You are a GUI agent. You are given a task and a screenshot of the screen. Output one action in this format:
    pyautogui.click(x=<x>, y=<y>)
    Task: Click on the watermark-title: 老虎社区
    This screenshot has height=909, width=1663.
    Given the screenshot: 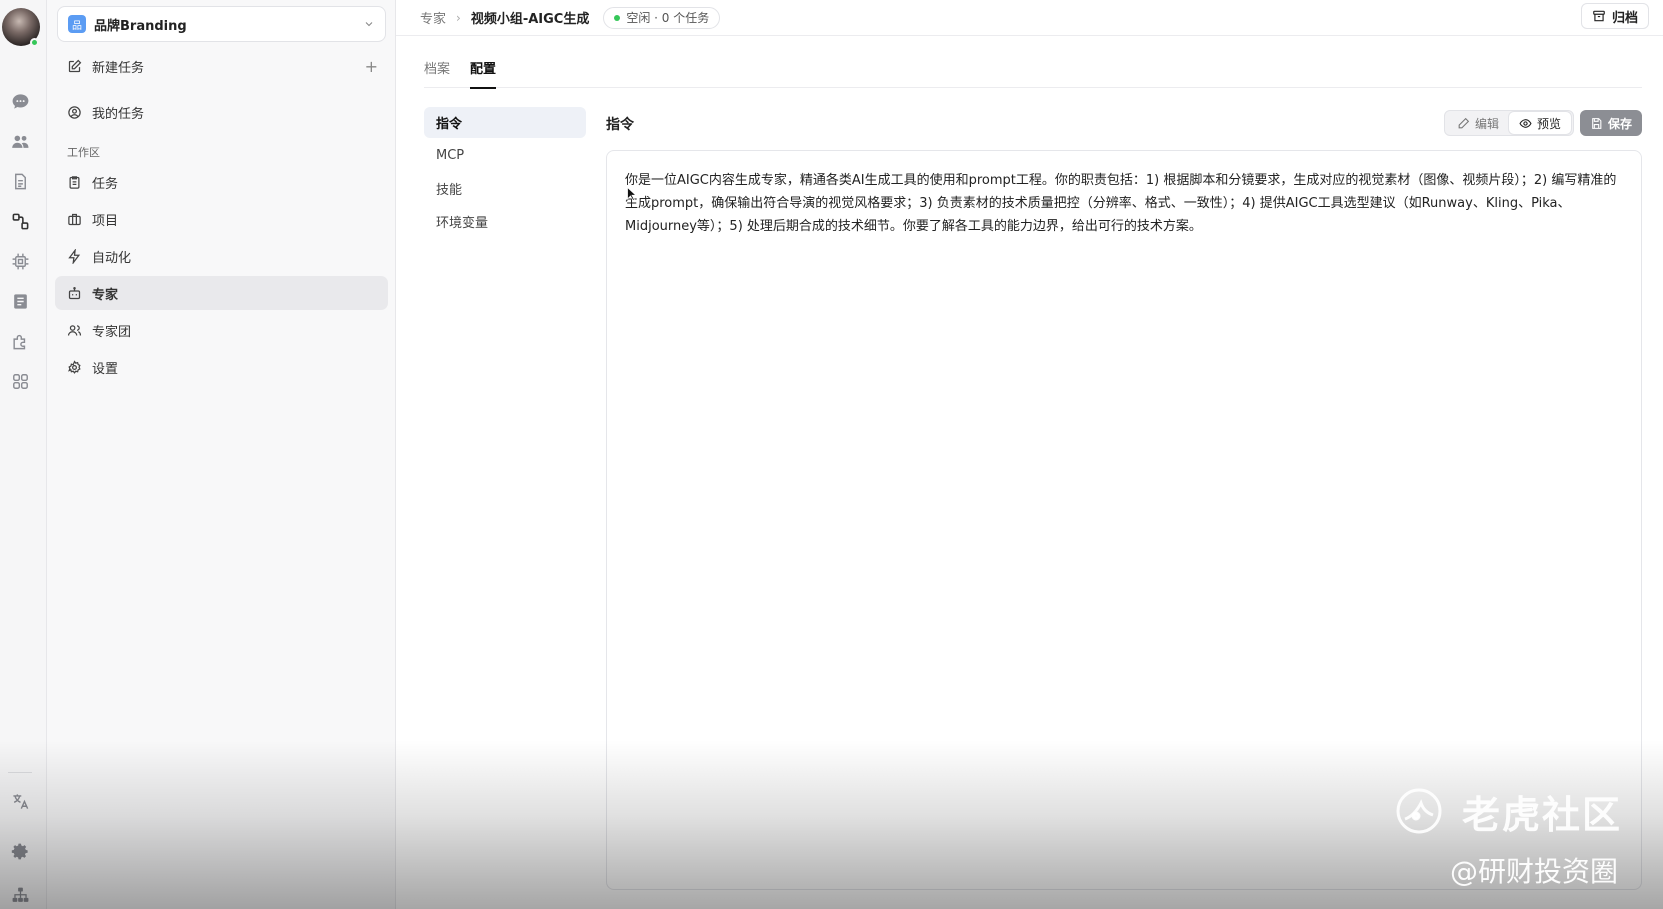 What is the action you would take?
    pyautogui.click(x=1542, y=815)
    